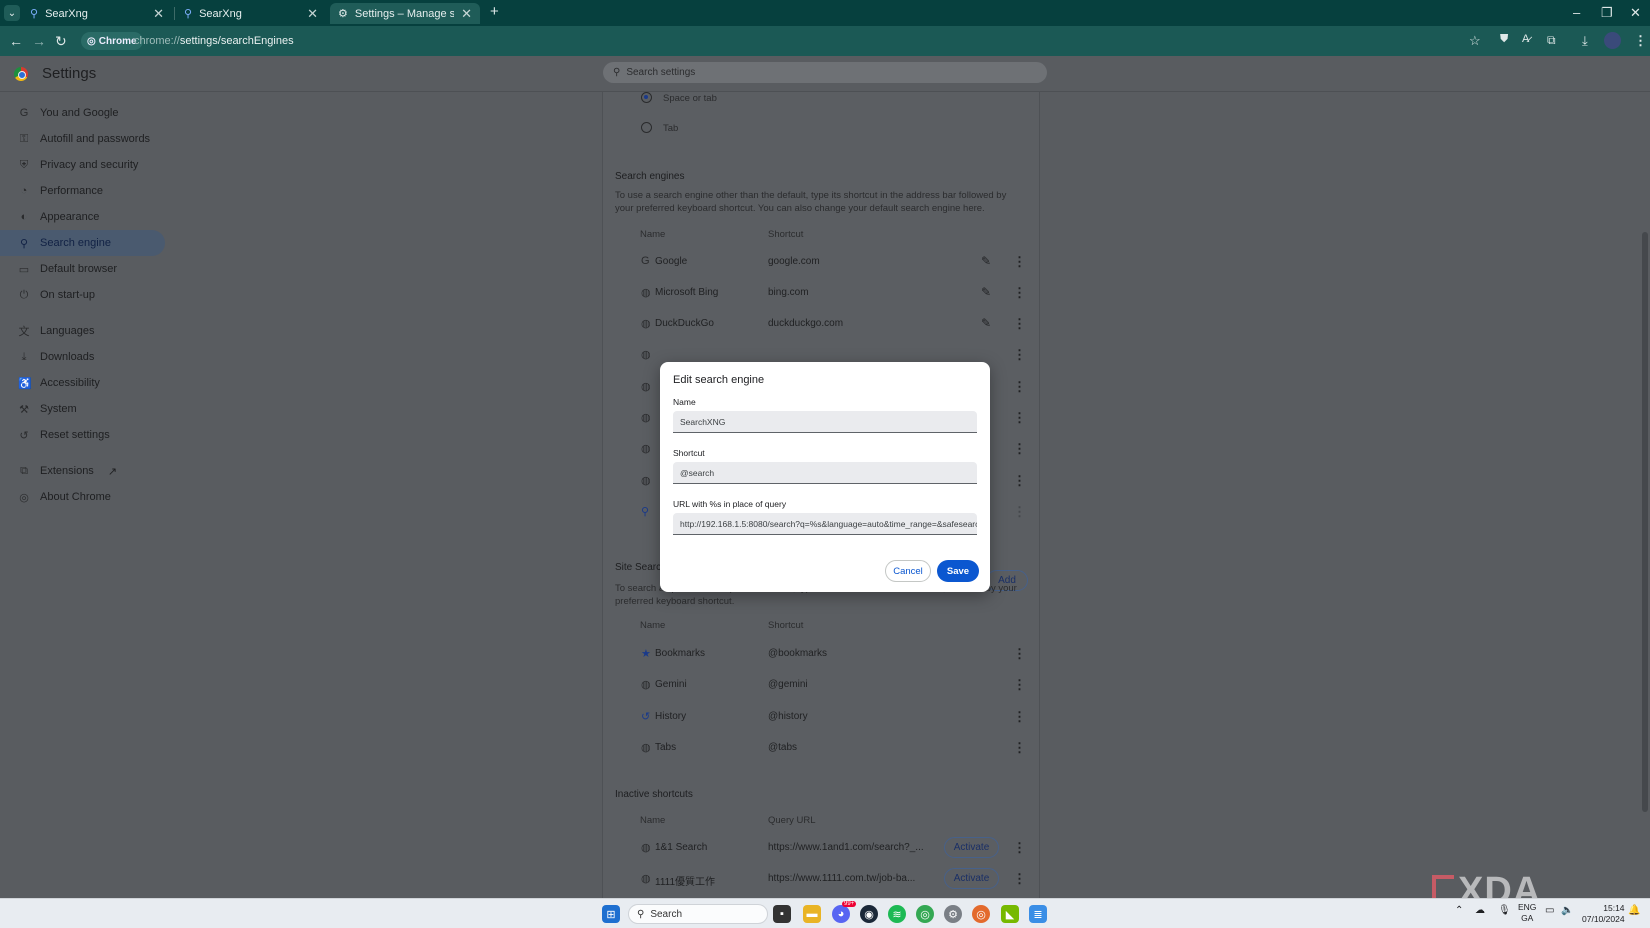 This screenshot has width=1650, height=928. Describe the element at coordinates (82, 471) in the screenshot. I see `sidebar-item-extensions: ⧉ Extensions ↗` at that location.